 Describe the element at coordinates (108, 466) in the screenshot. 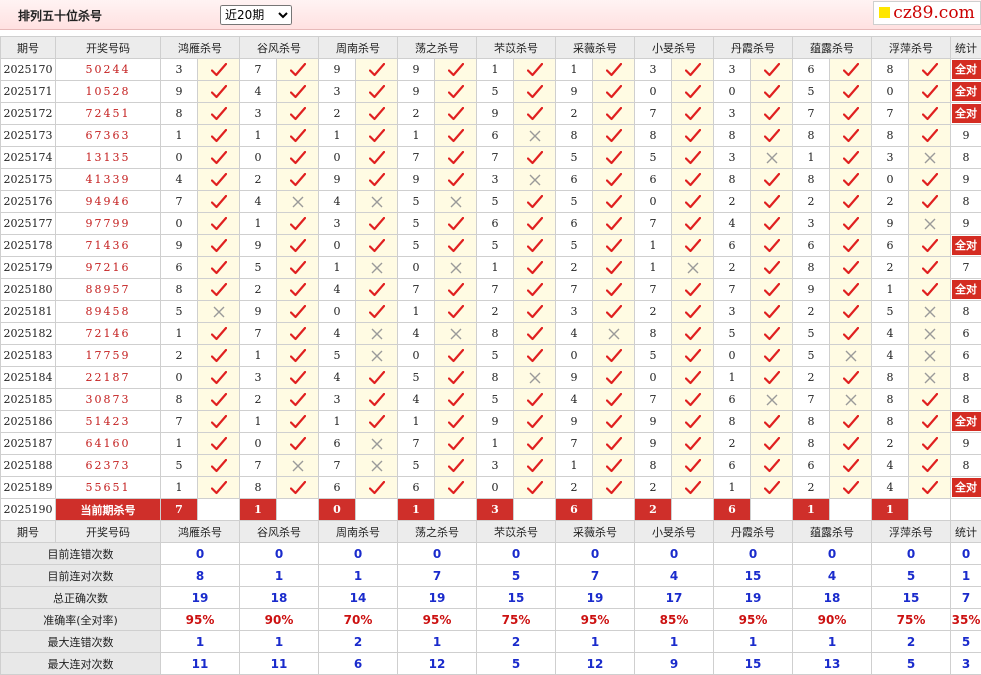

I see `draw-numbers-cell: 62373` at that location.